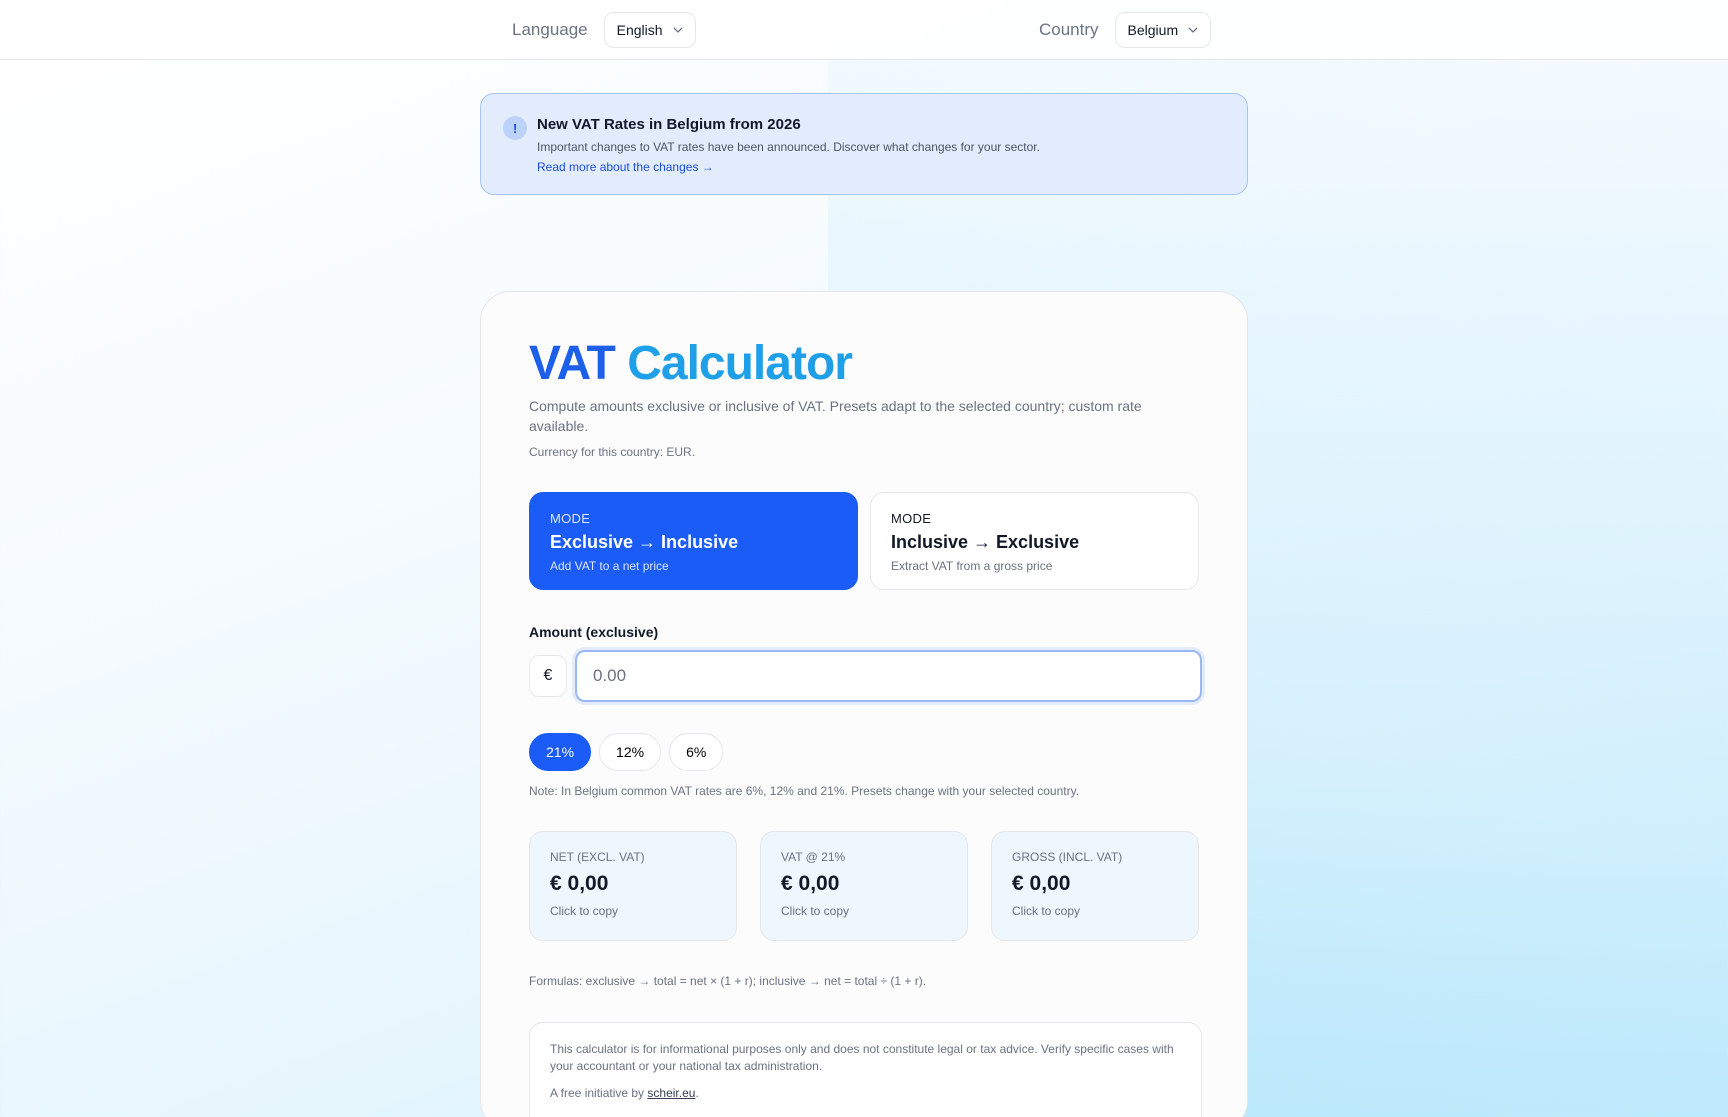  I want to click on banner-title: New VAT Rates in Belgium from 2026, so click(669, 124).